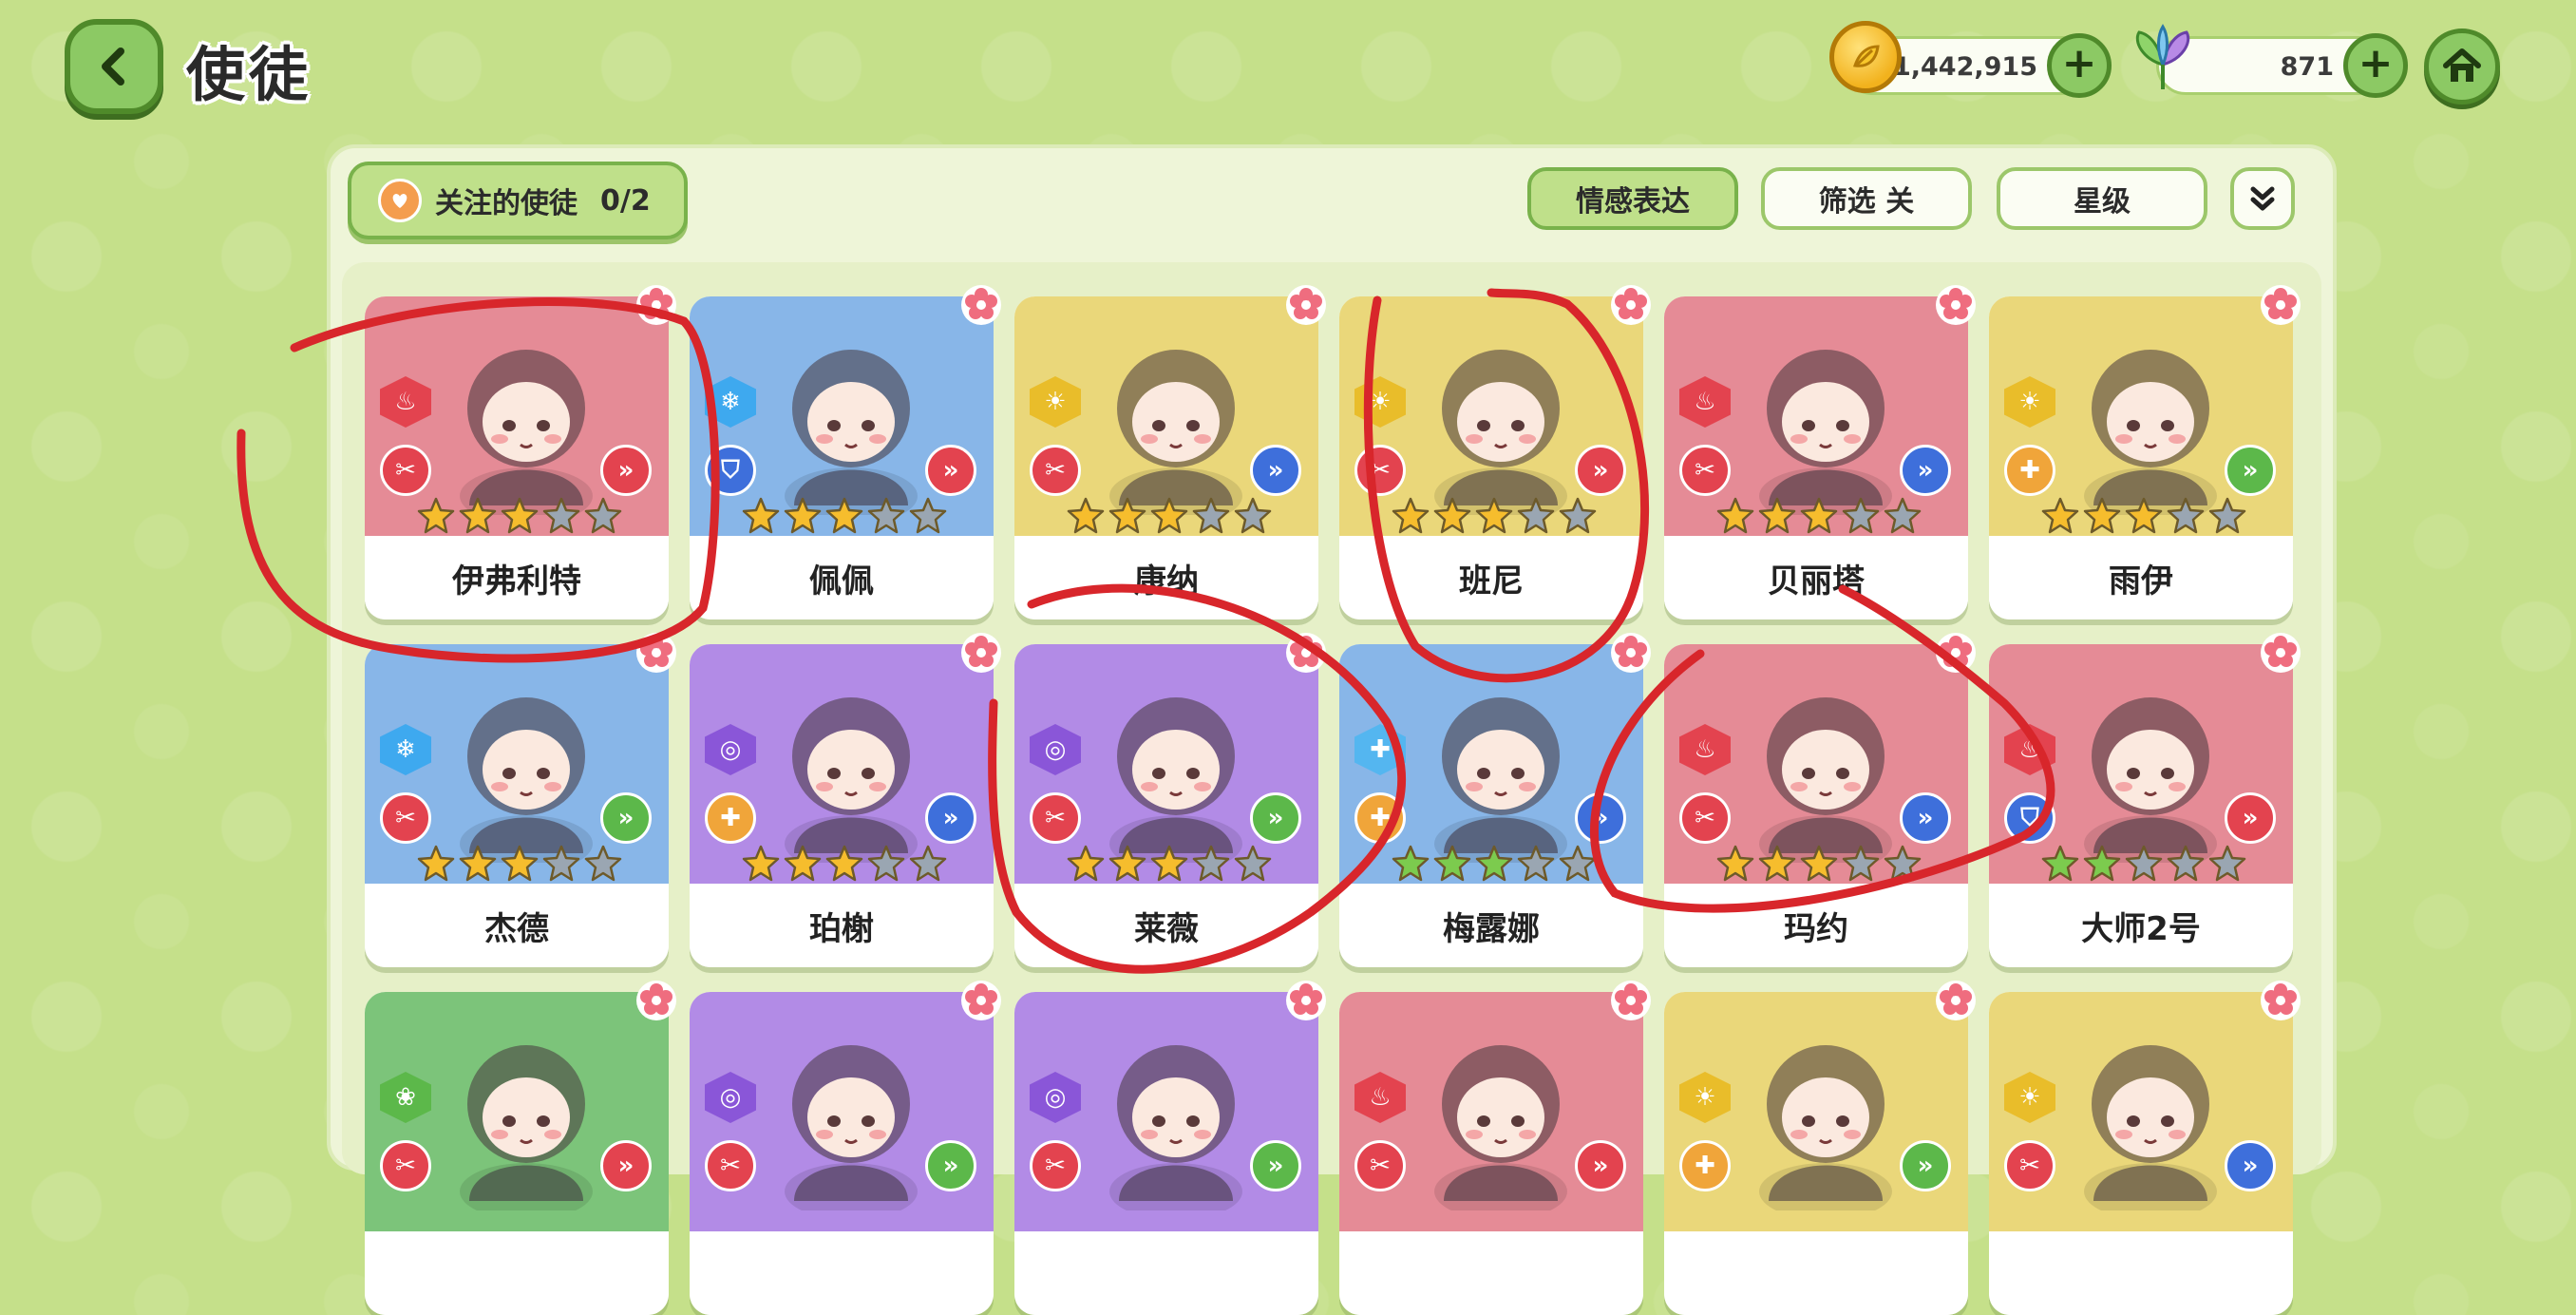  Describe the element at coordinates (1816, 806) in the screenshot. I see `character-card: ♨ ✂» 玛约` at that location.